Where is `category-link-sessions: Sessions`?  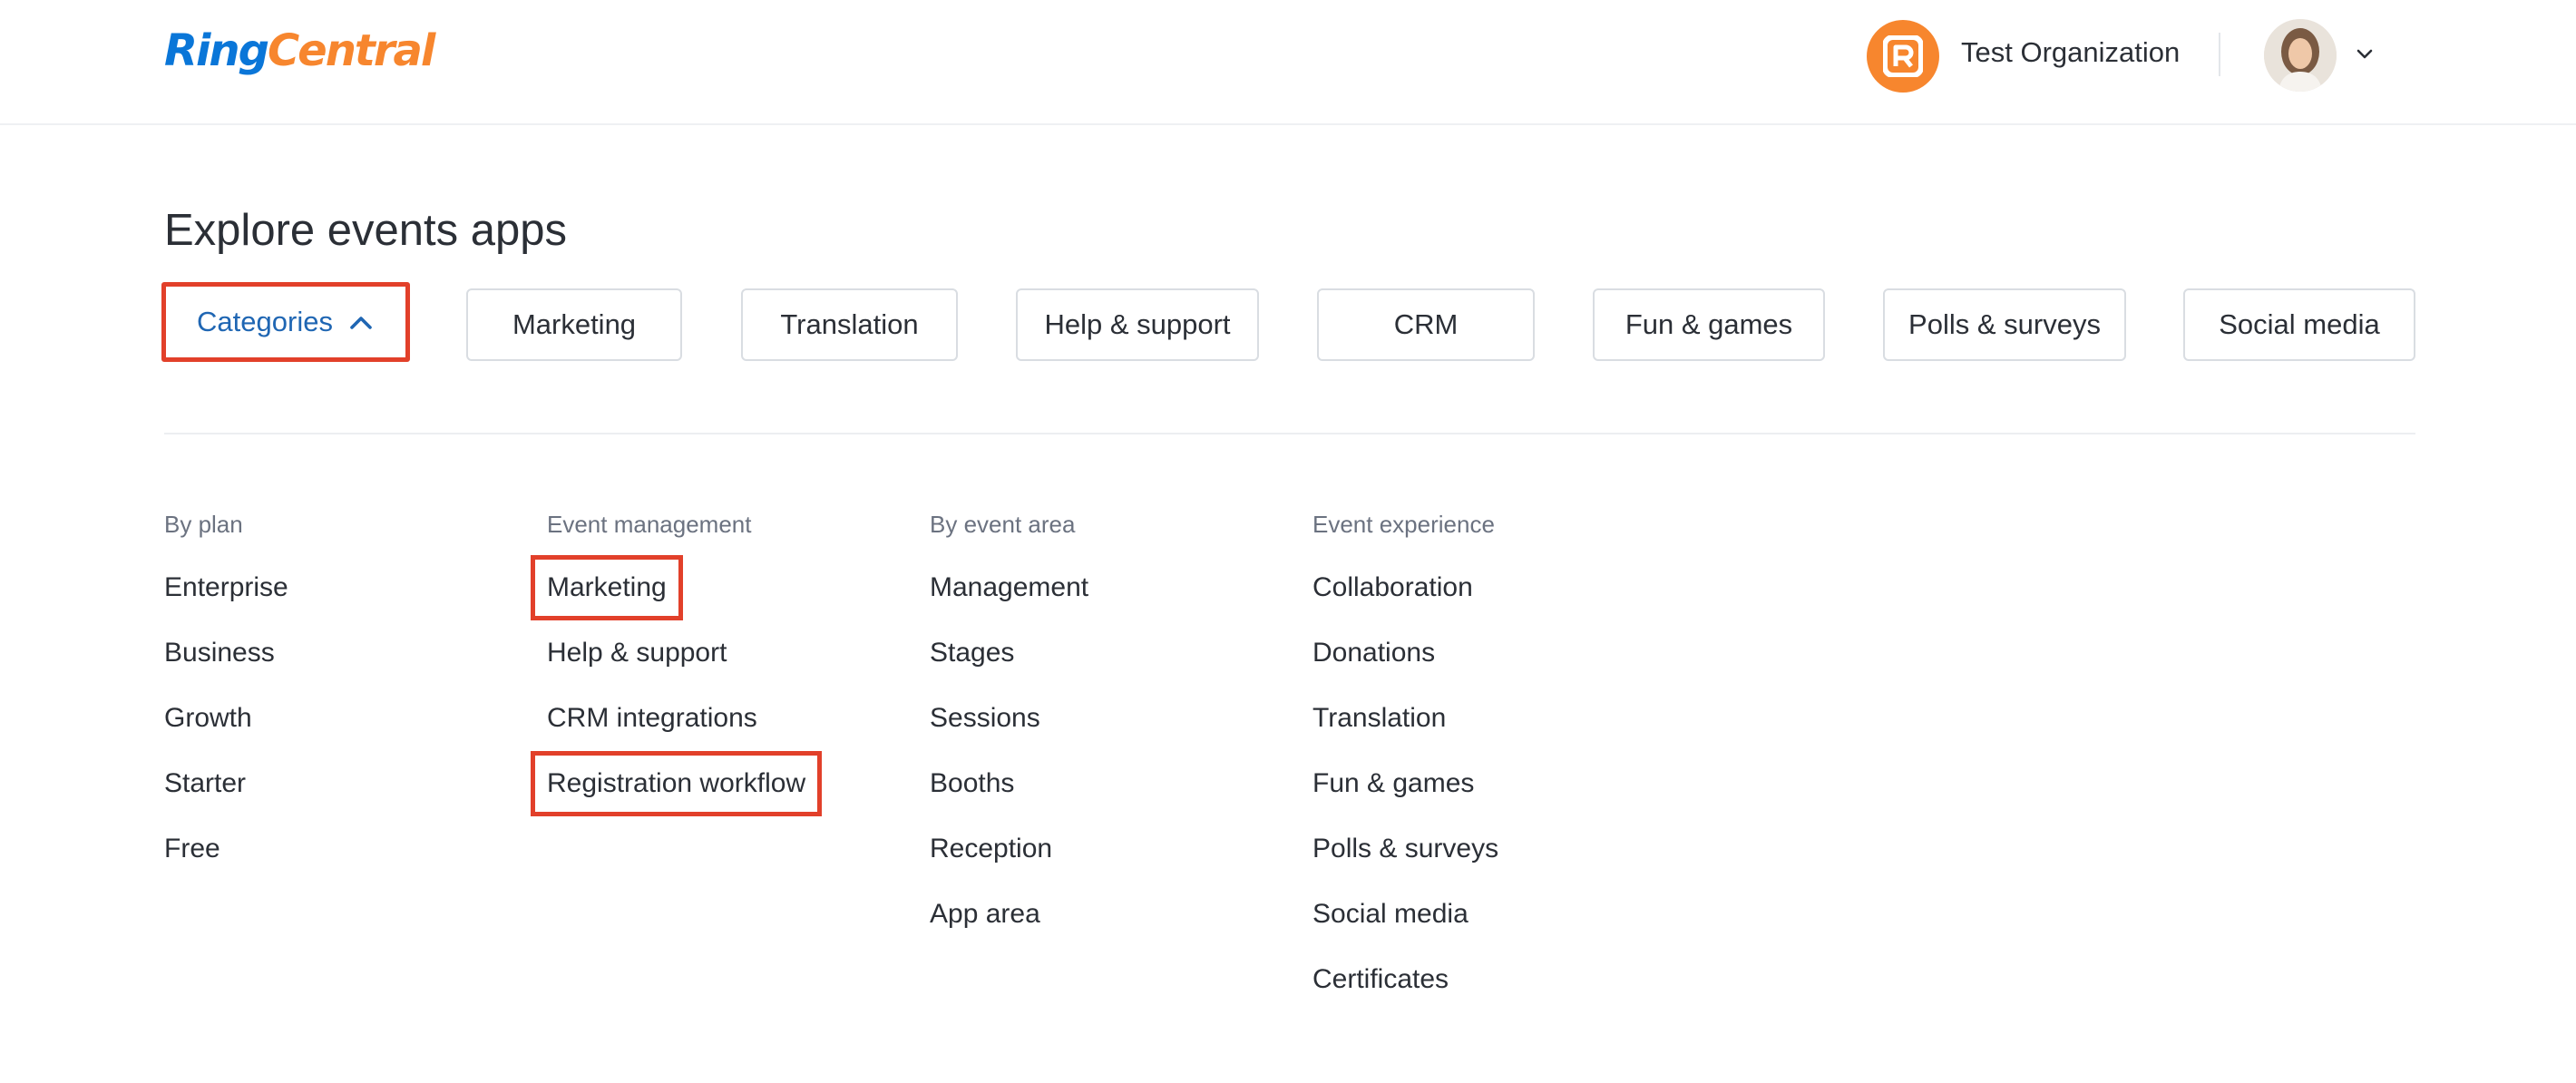
category-link-sessions: Sessions is located at coordinates (1009, 734).